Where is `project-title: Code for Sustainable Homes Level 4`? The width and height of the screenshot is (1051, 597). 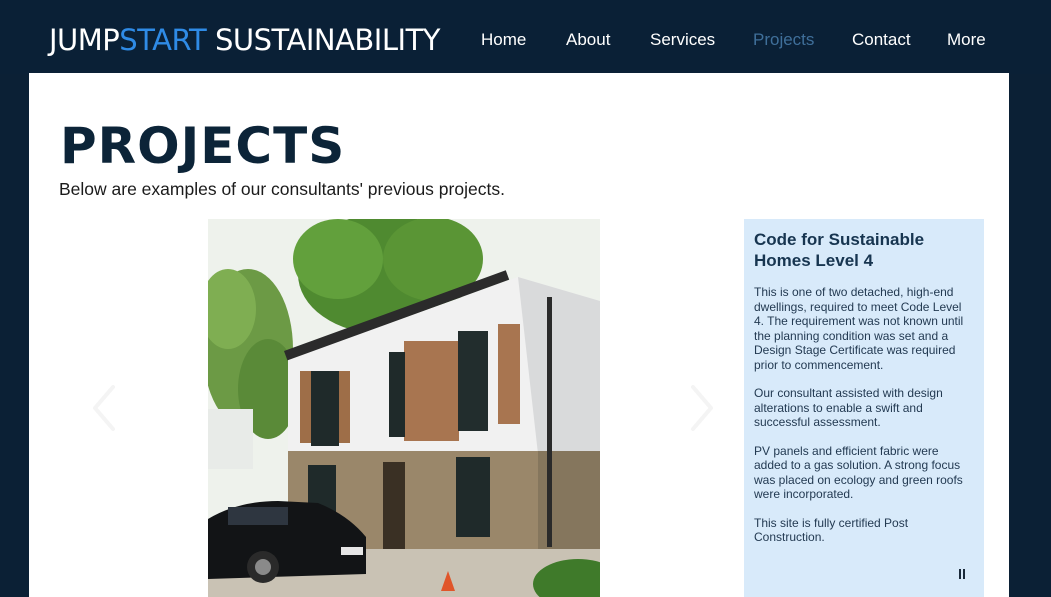
project-title: Code for Sustainable Homes Level 4 is located at coordinates (839, 250).